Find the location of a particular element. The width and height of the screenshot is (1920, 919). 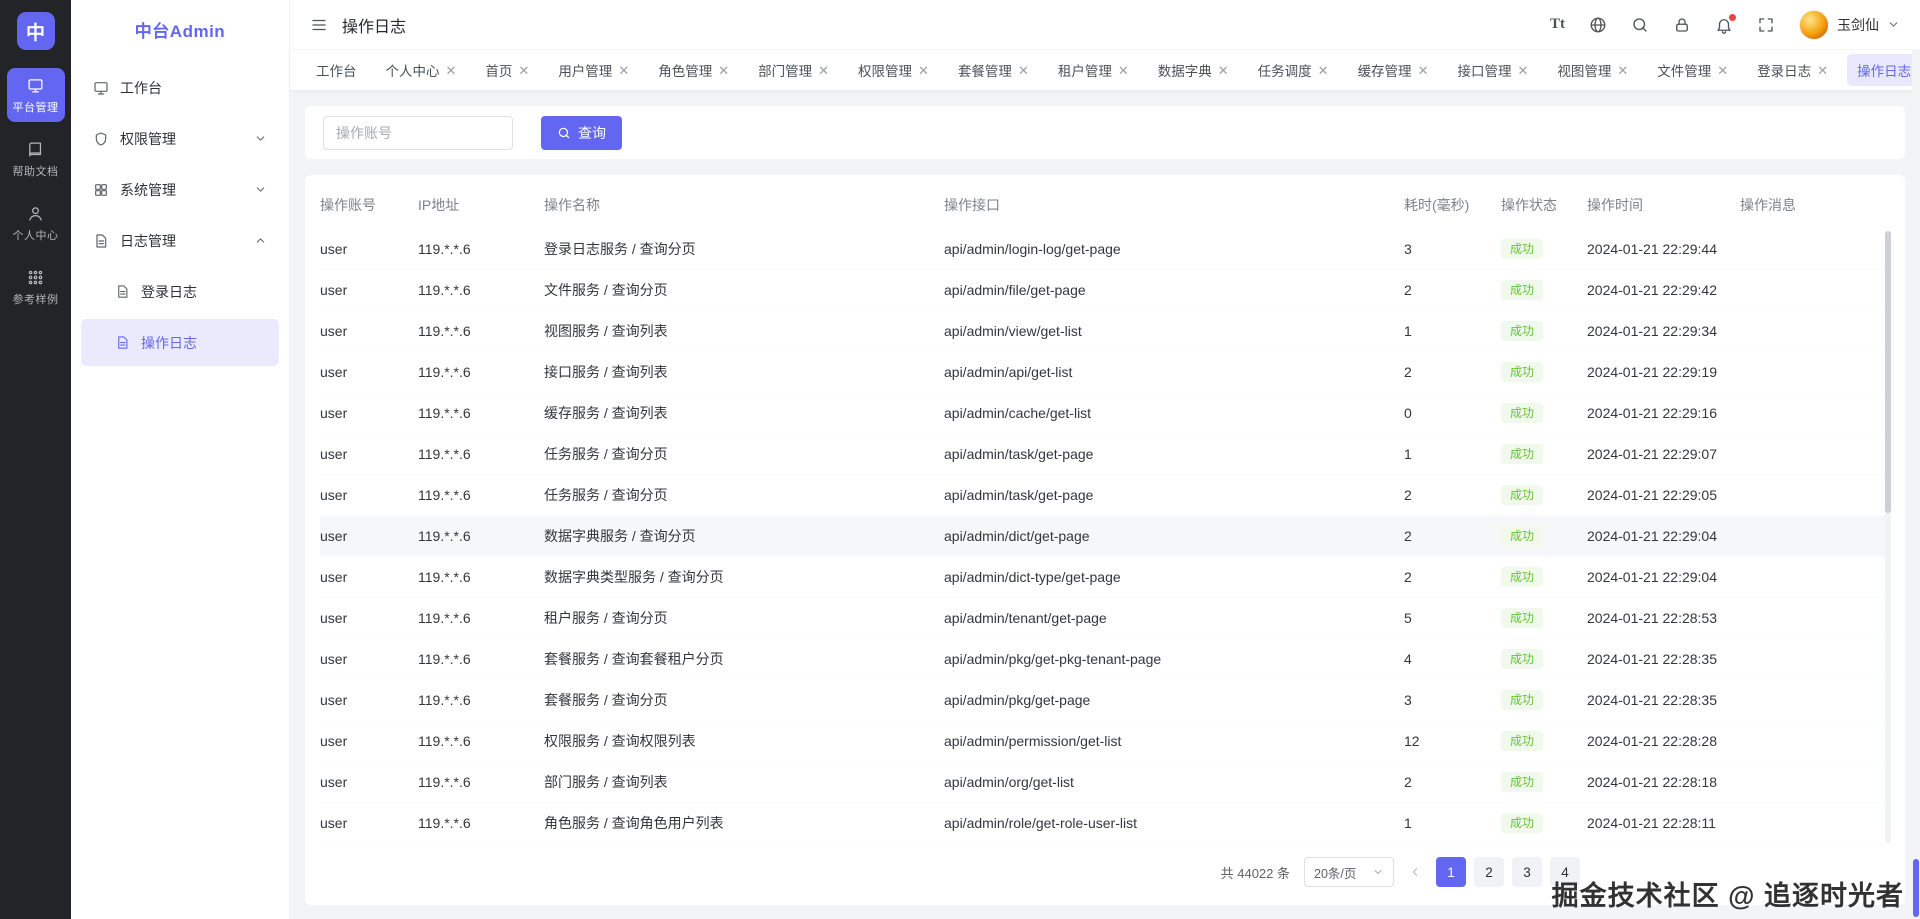

rail-item-profile: 个人中心 is located at coordinates (36, 223).